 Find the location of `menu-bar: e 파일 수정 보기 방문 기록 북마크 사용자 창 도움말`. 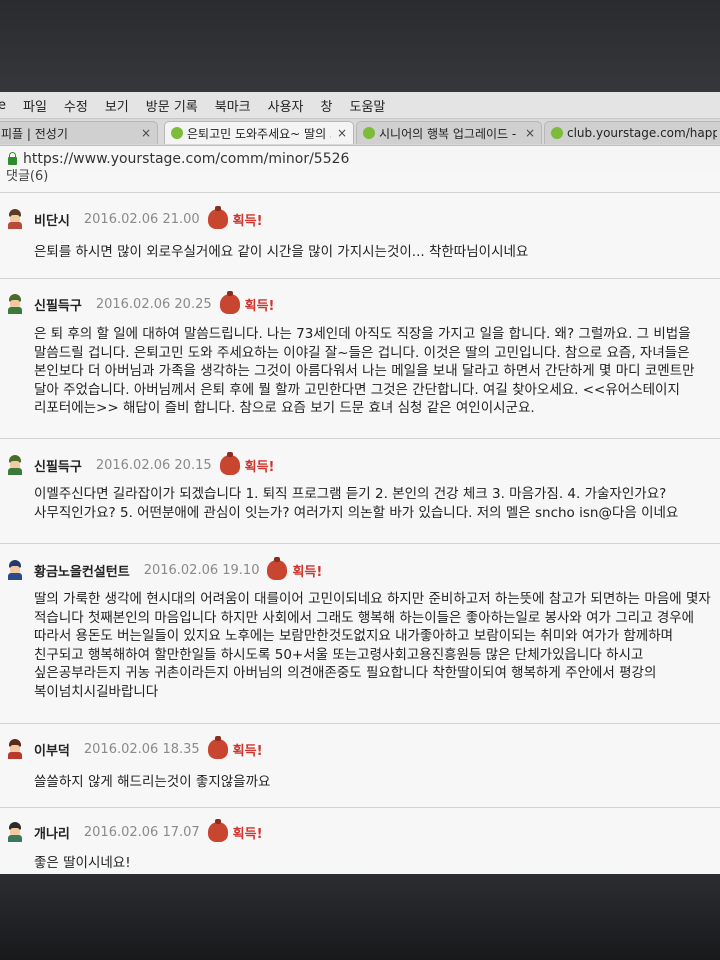

menu-bar: e 파일 수정 보기 방문 기록 북마크 사용자 창 도움말 is located at coordinates (360, 105).